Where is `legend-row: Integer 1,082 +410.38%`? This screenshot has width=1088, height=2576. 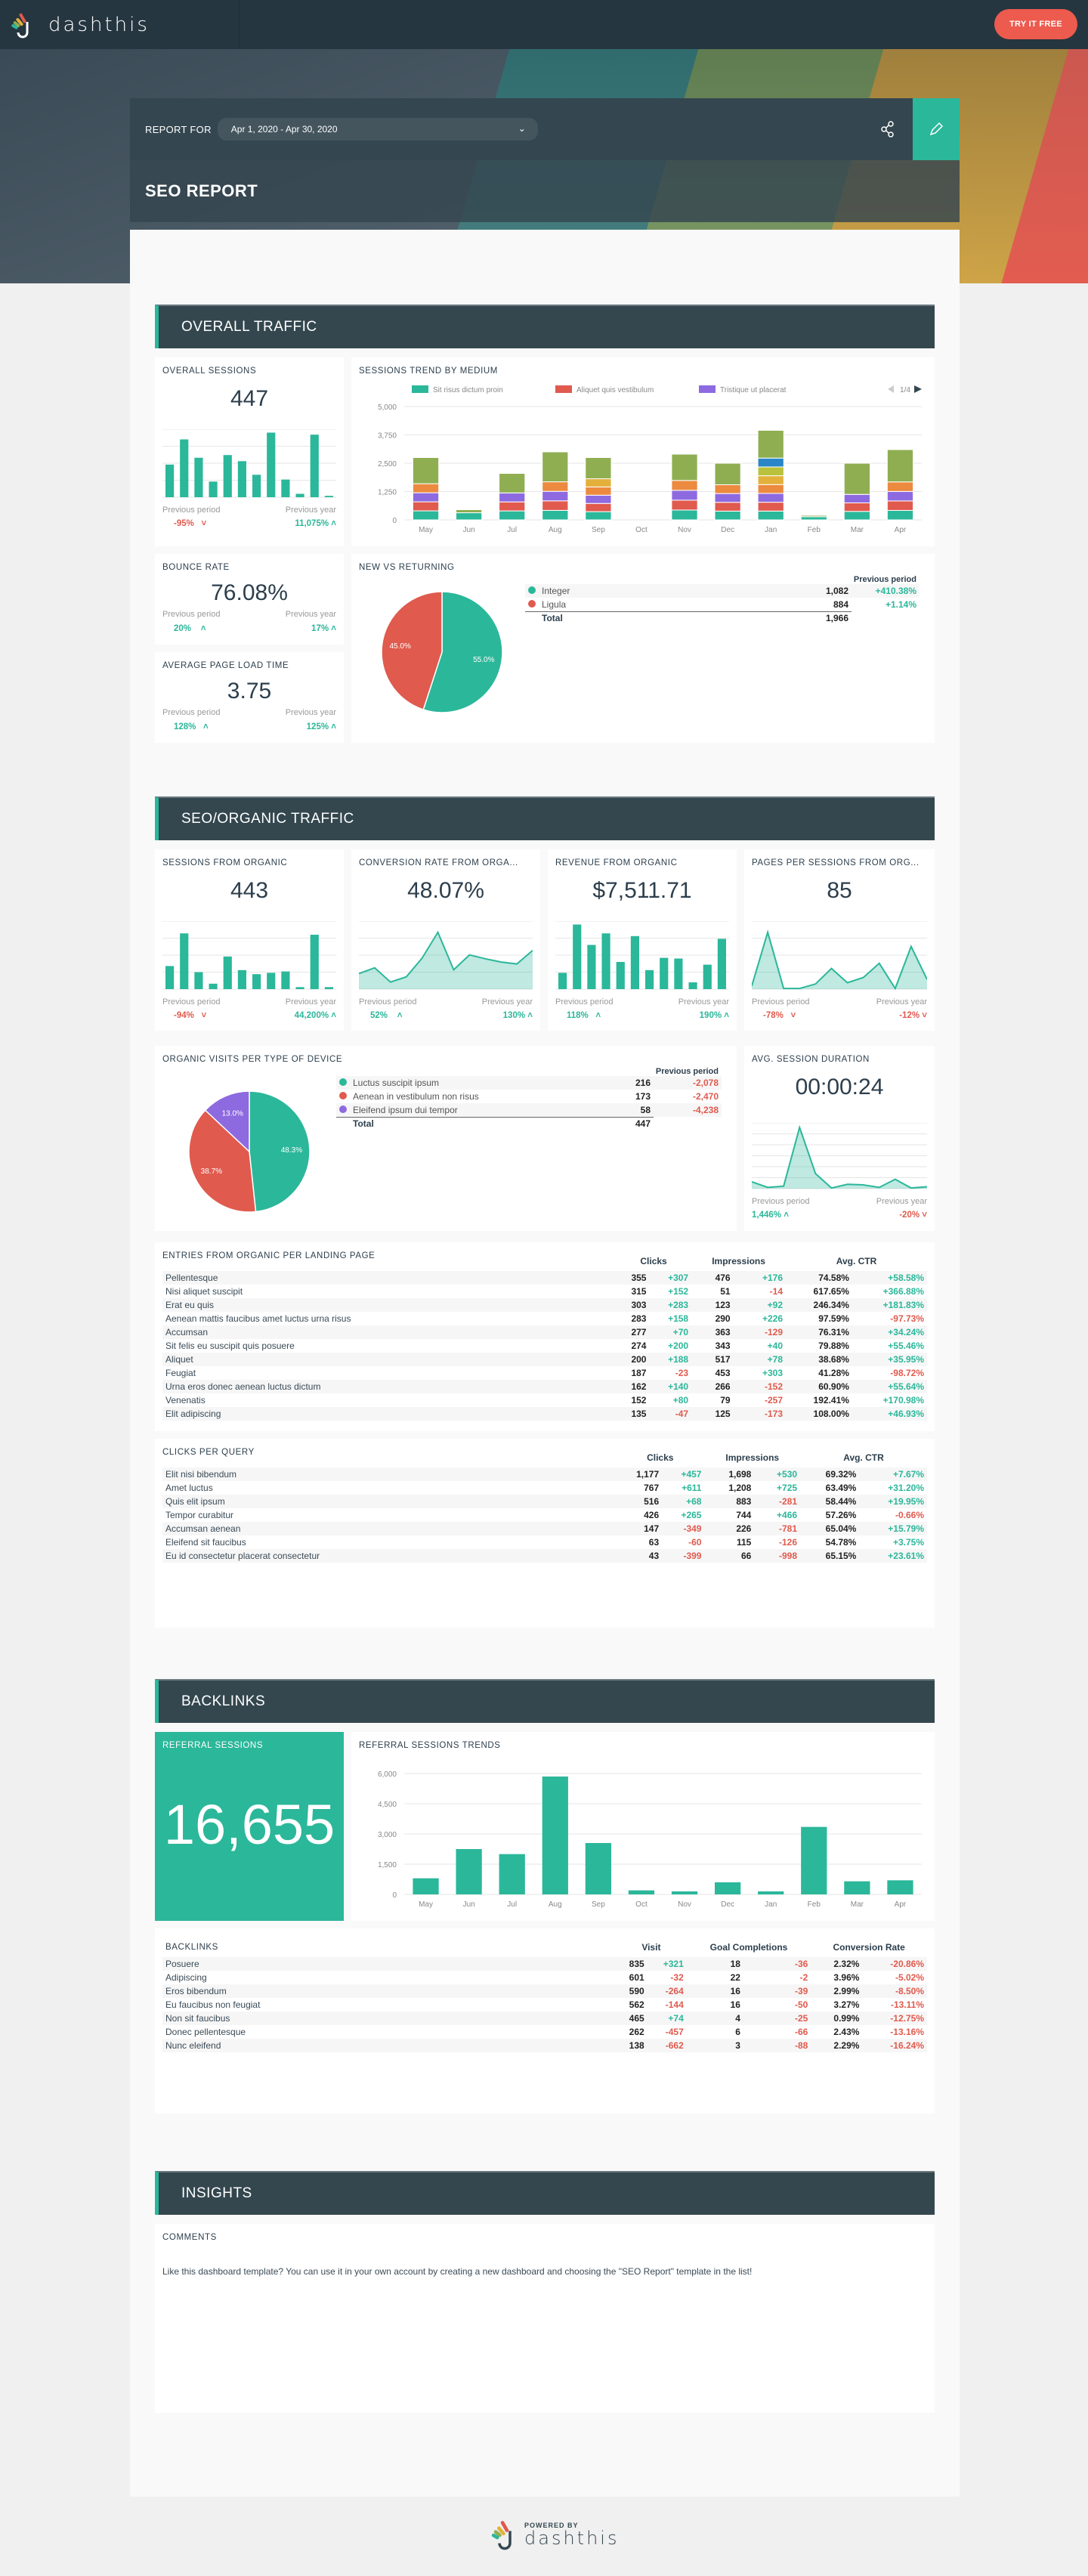
legend-row: Integer 1,082 +410.38% is located at coordinates (722, 591).